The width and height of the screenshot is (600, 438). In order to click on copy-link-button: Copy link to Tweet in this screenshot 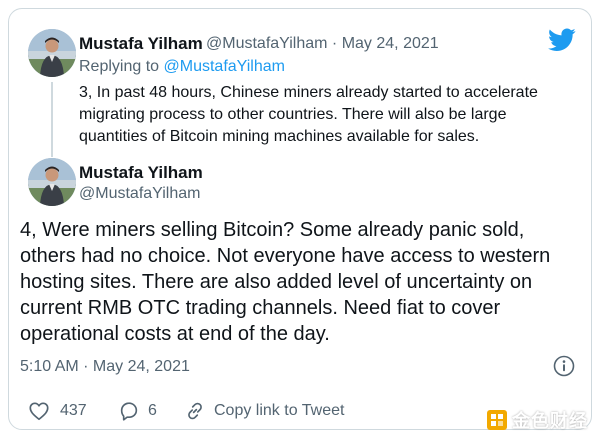, I will do `click(264, 411)`.